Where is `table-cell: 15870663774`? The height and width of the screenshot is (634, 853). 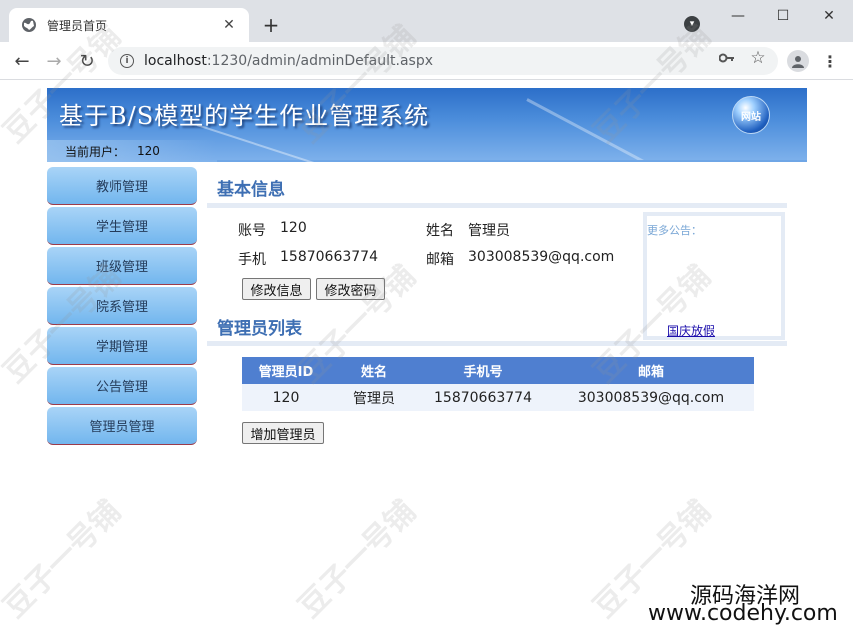 table-cell: 15870663774 is located at coordinates (483, 397).